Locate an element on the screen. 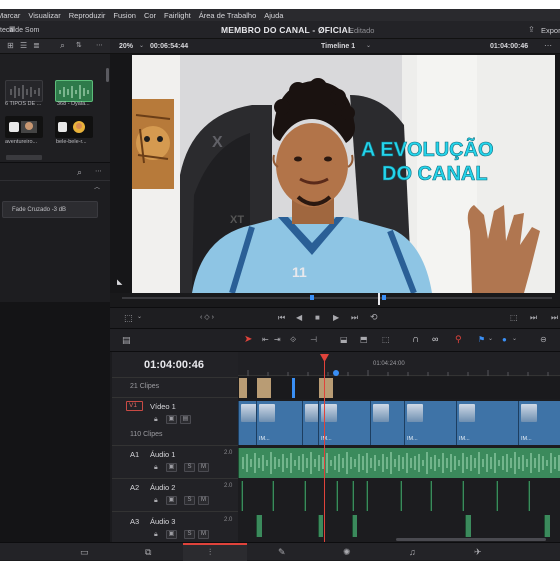 The image size is (560, 561). menu-item-fairlight: Fairlight is located at coordinates (177, 15).